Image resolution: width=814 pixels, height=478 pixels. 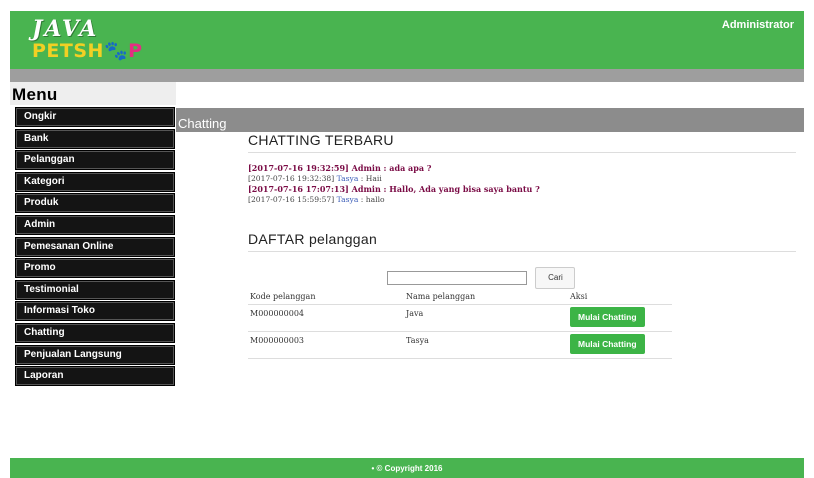 What do you see at coordinates (95, 117) in the screenshot?
I see `menu-item-ongkir: Ongkir` at bounding box center [95, 117].